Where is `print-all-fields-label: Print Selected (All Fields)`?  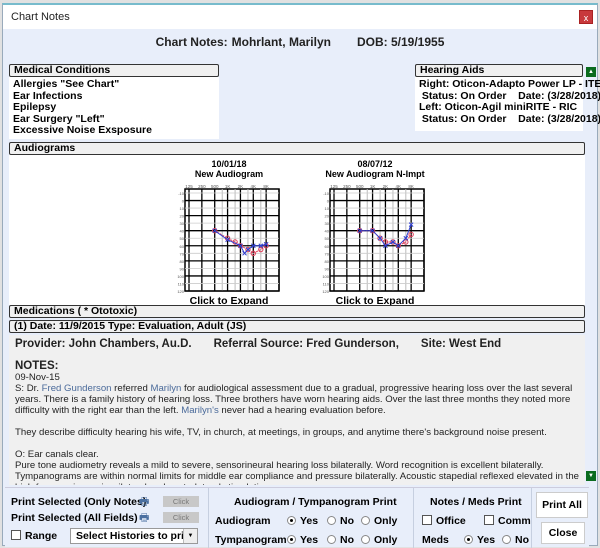 print-all-fields-label: Print Selected (All Fields) is located at coordinates (74, 518).